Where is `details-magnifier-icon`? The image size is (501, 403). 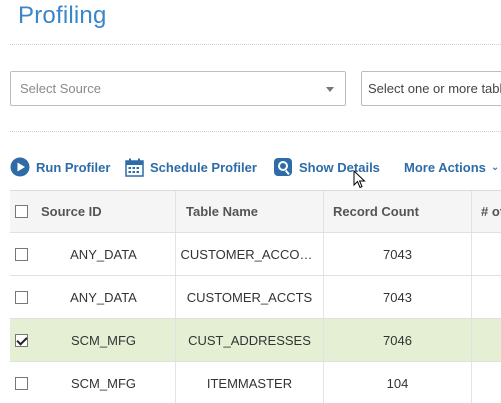
details-magnifier-icon is located at coordinates (283, 167).